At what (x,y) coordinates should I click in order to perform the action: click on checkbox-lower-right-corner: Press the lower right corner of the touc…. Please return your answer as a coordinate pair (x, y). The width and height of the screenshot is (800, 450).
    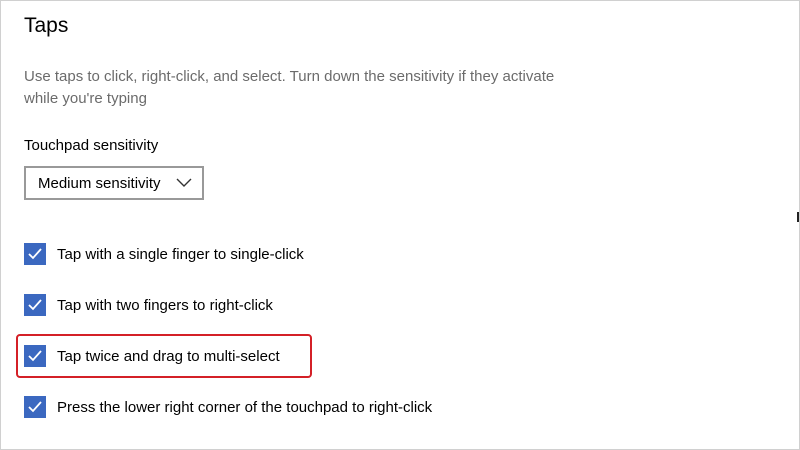
    Looking at the image, I should click on (228, 407).